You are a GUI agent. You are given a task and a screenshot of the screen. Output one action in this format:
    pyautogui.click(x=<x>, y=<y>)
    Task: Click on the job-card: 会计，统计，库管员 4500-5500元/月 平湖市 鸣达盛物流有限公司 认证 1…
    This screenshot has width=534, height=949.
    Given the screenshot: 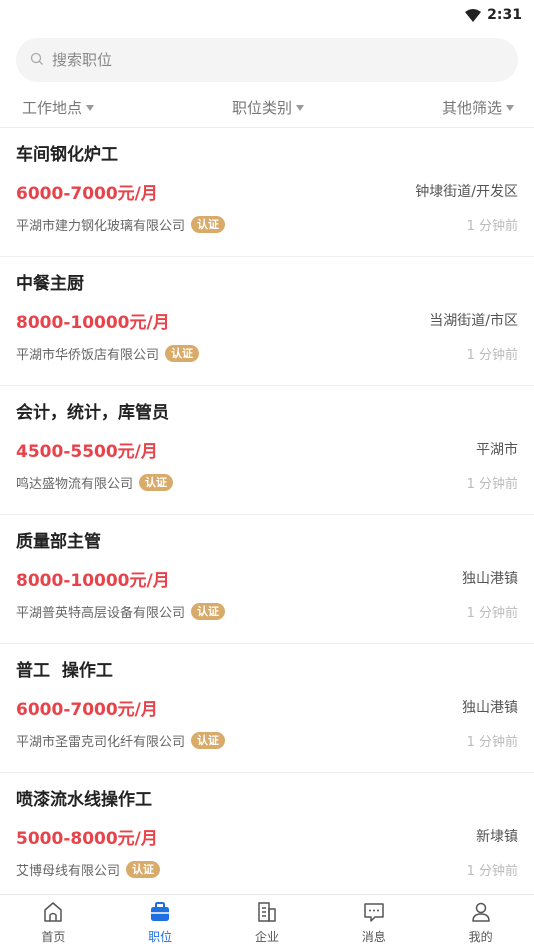 What is the action you would take?
    pyautogui.click(x=267, y=450)
    